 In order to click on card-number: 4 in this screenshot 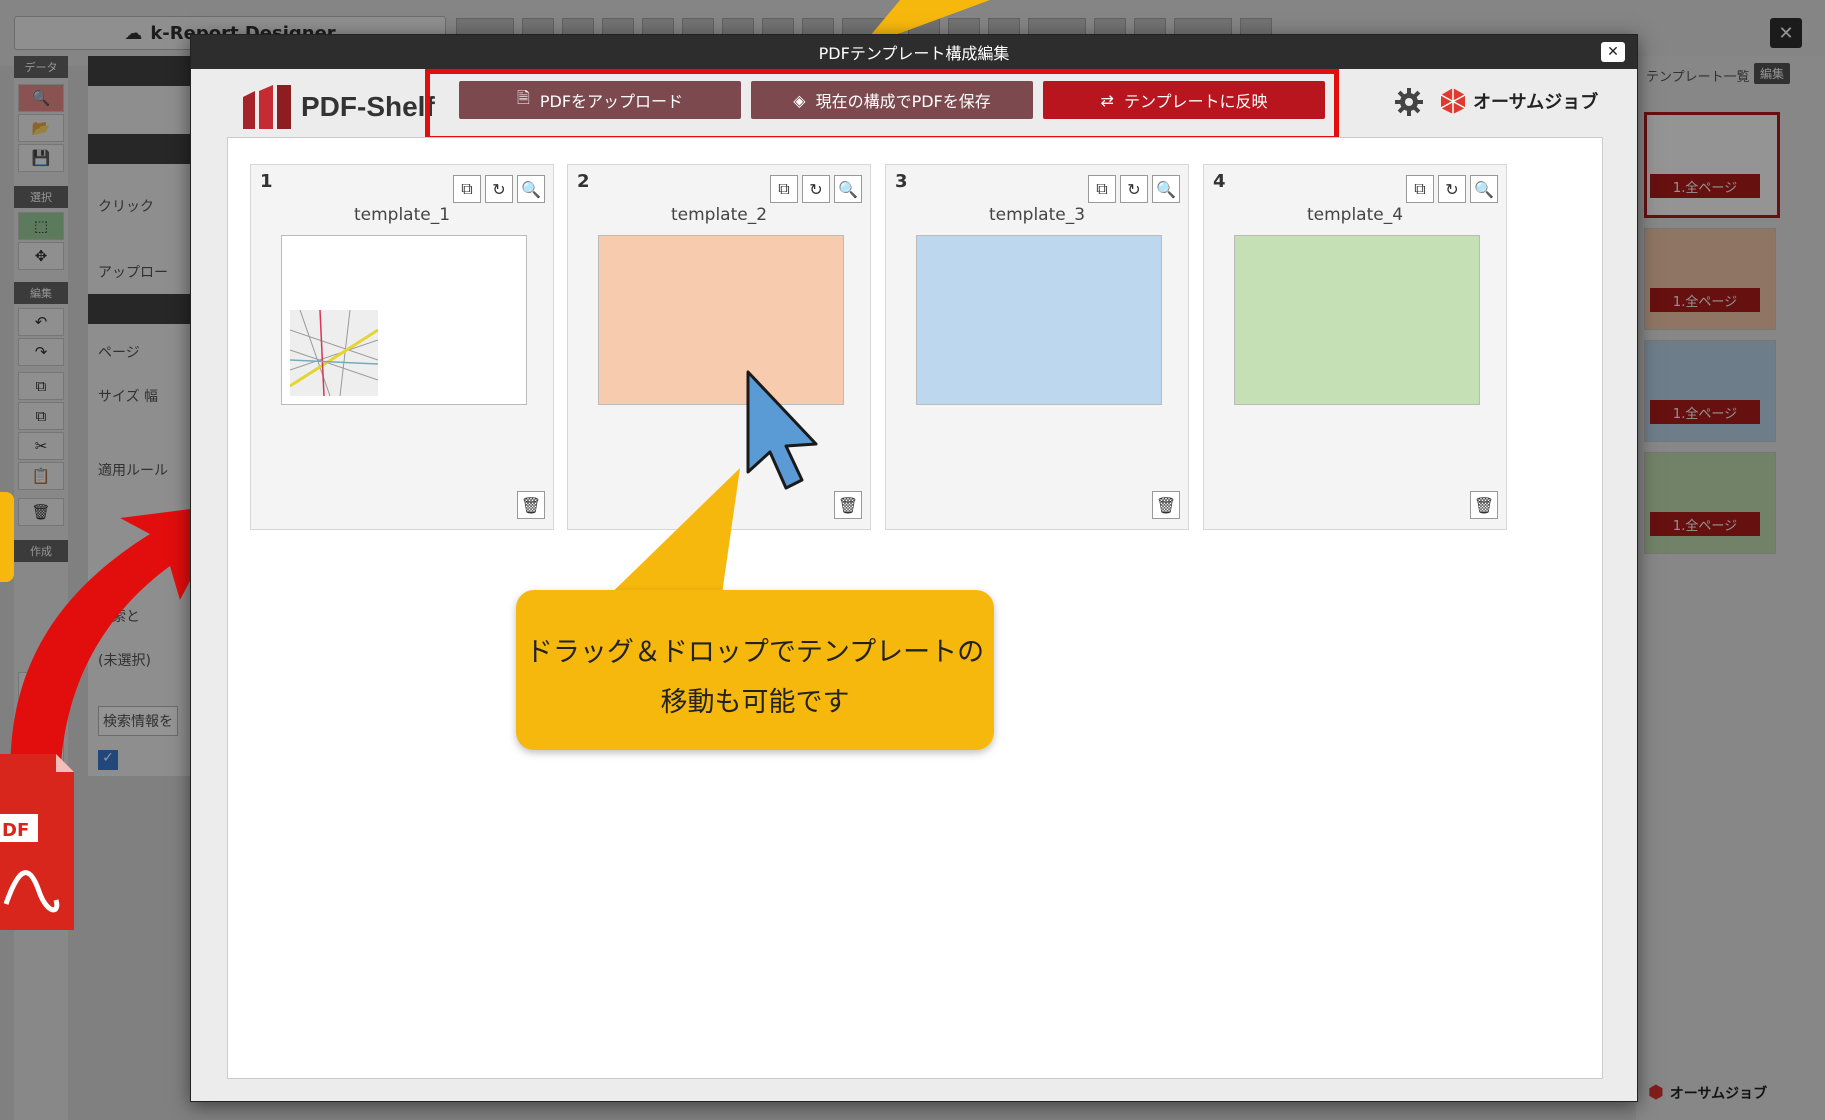, I will do `click(1219, 181)`.